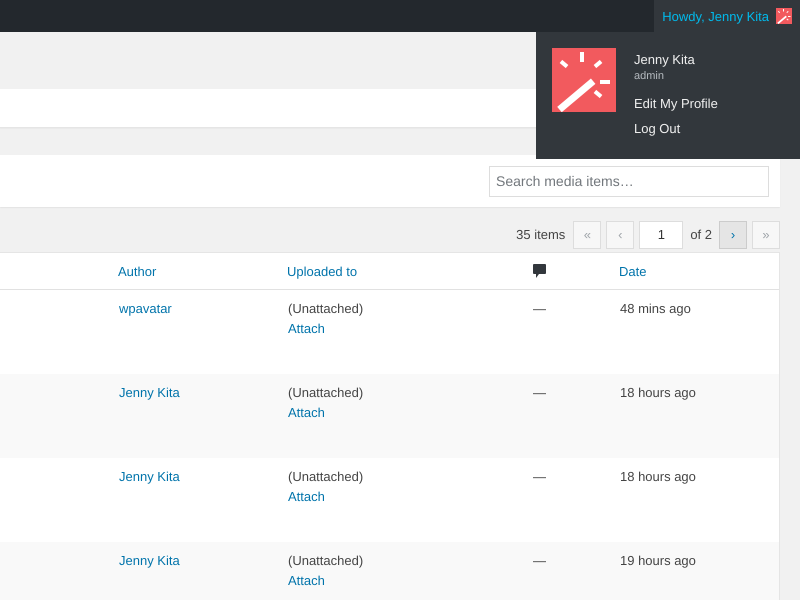 This screenshot has width=800, height=600. I want to click on menu-link: Edit My Profile, so click(676, 103).